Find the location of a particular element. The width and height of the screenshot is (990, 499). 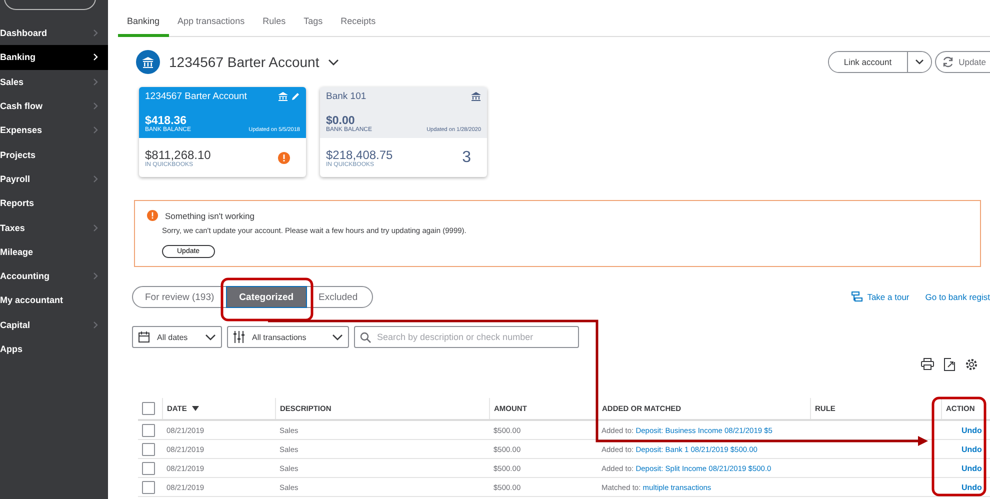

sidebar-item: Cash flow is located at coordinates (54, 106).